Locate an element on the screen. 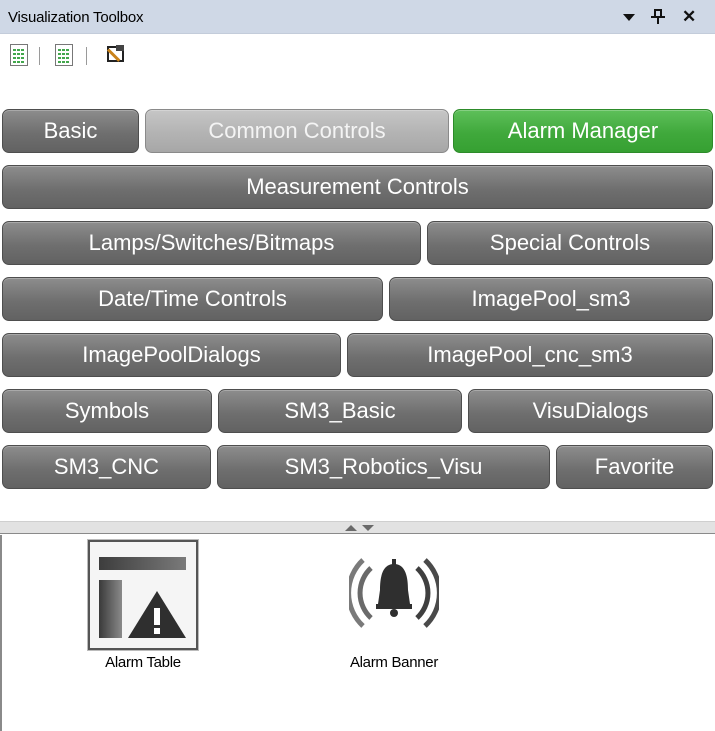 The image size is (715, 731). toolbox-item-alarm-banner: Alarm Banner is located at coordinates (404, 610).